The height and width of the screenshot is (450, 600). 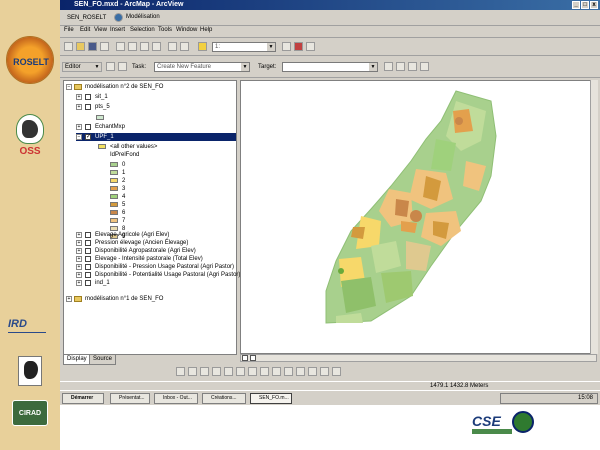 What do you see at coordinates (216, 371) in the screenshot?
I see `fixed-zoom-out-icon` at bounding box center [216, 371].